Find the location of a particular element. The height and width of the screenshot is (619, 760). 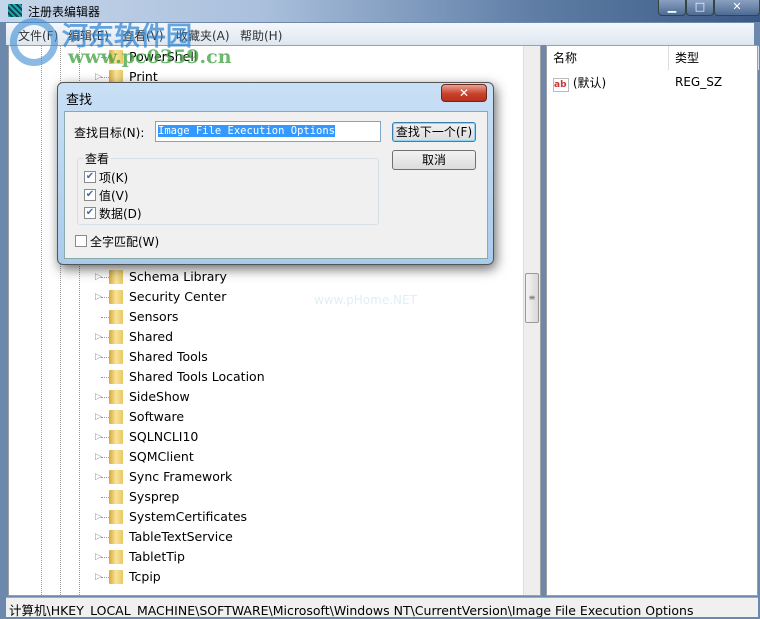

menu-edit: 编辑(E) is located at coordinates (88, 35).